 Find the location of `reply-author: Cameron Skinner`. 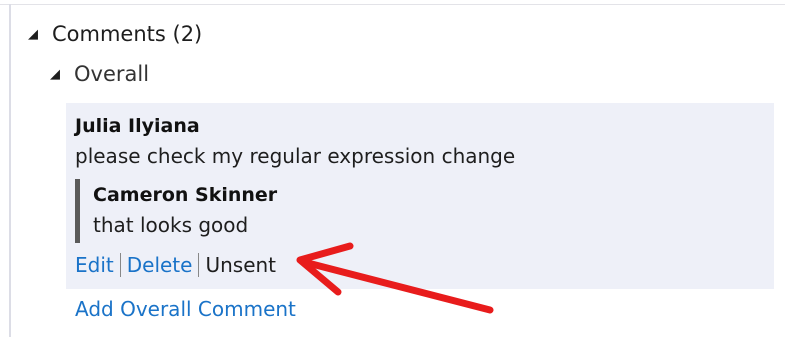

reply-author: Cameron Skinner is located at coordinates (185, 195).